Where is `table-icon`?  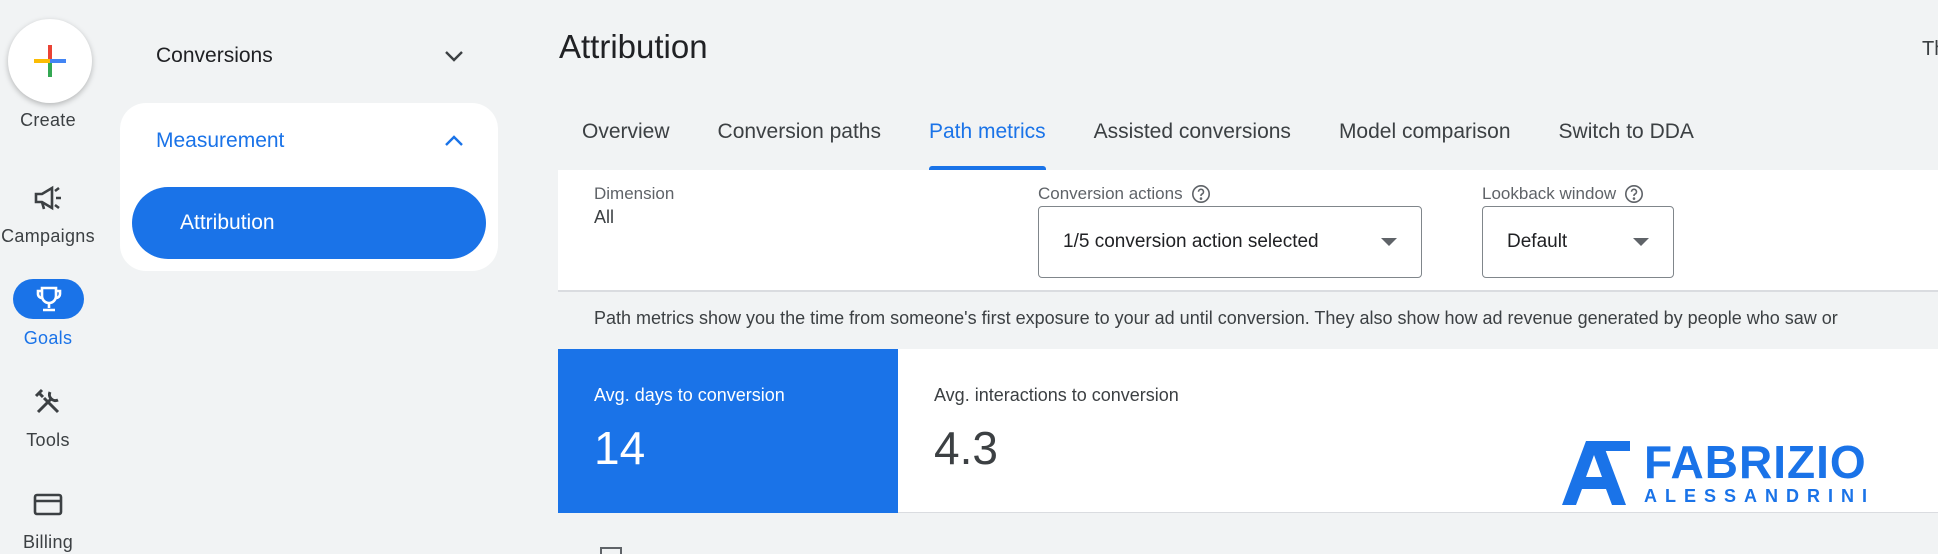
table-icon is located at coordinates (611, 550).